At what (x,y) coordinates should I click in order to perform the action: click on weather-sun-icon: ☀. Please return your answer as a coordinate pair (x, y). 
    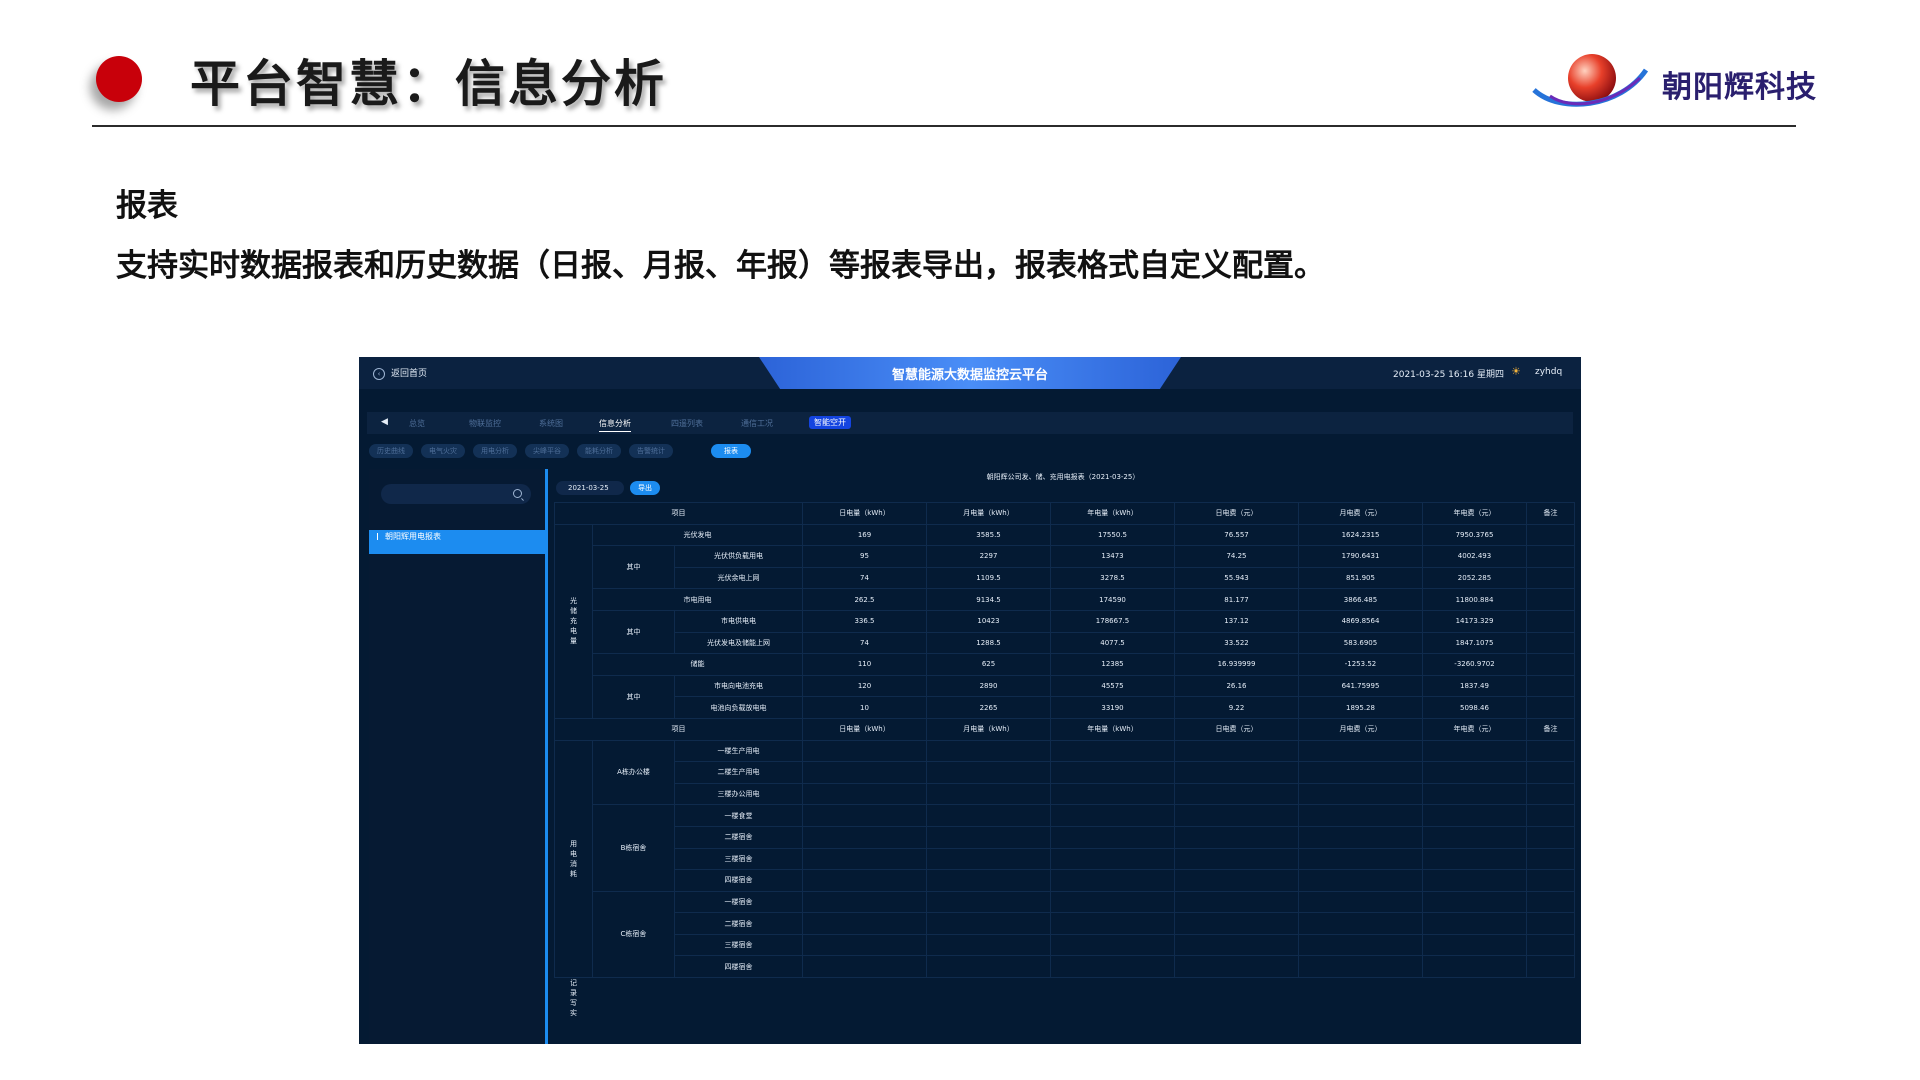
    Looking at the image, I should click on (1516, 371).